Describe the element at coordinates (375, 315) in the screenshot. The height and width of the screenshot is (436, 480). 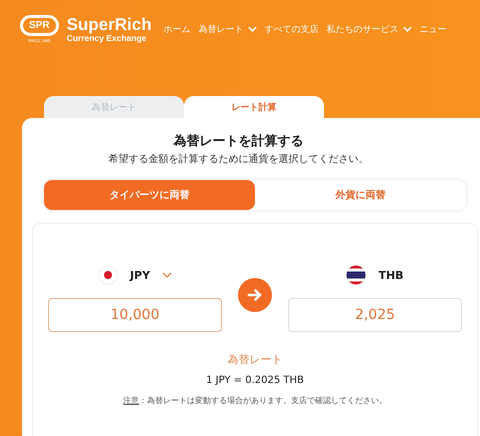
I see `amount-field: 2,025` at that location.